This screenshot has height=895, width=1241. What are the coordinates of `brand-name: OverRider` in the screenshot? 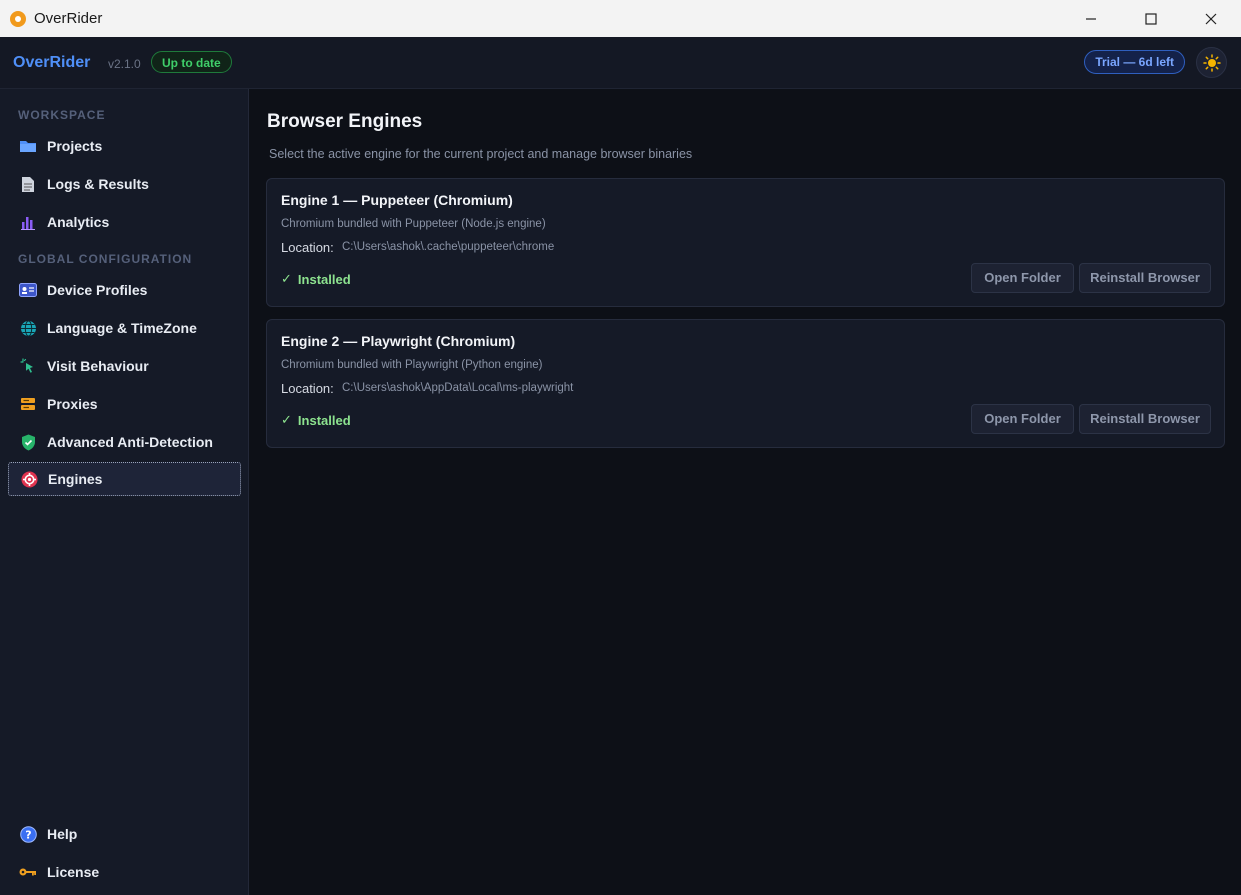 It's located at (52, 62).